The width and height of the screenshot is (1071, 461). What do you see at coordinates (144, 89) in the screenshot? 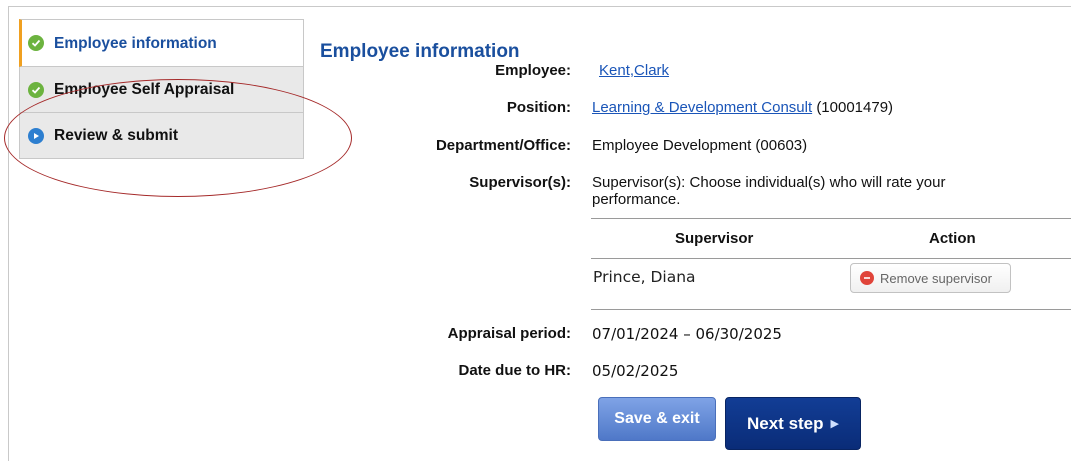
I see `sidebar-item-label: Employee Self Appraisal` at bounding box center [144, 89].